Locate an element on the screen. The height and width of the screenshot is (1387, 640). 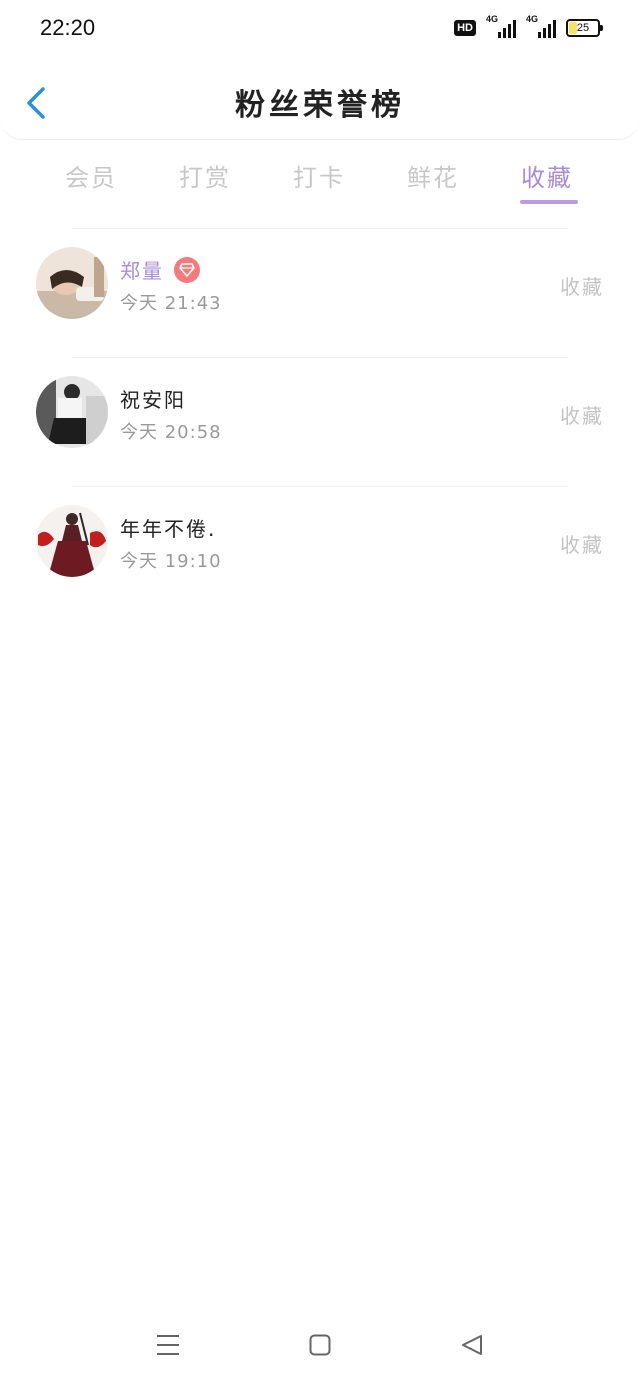
fan-time: 今天 19:10 is located at coordinates (171, 561).